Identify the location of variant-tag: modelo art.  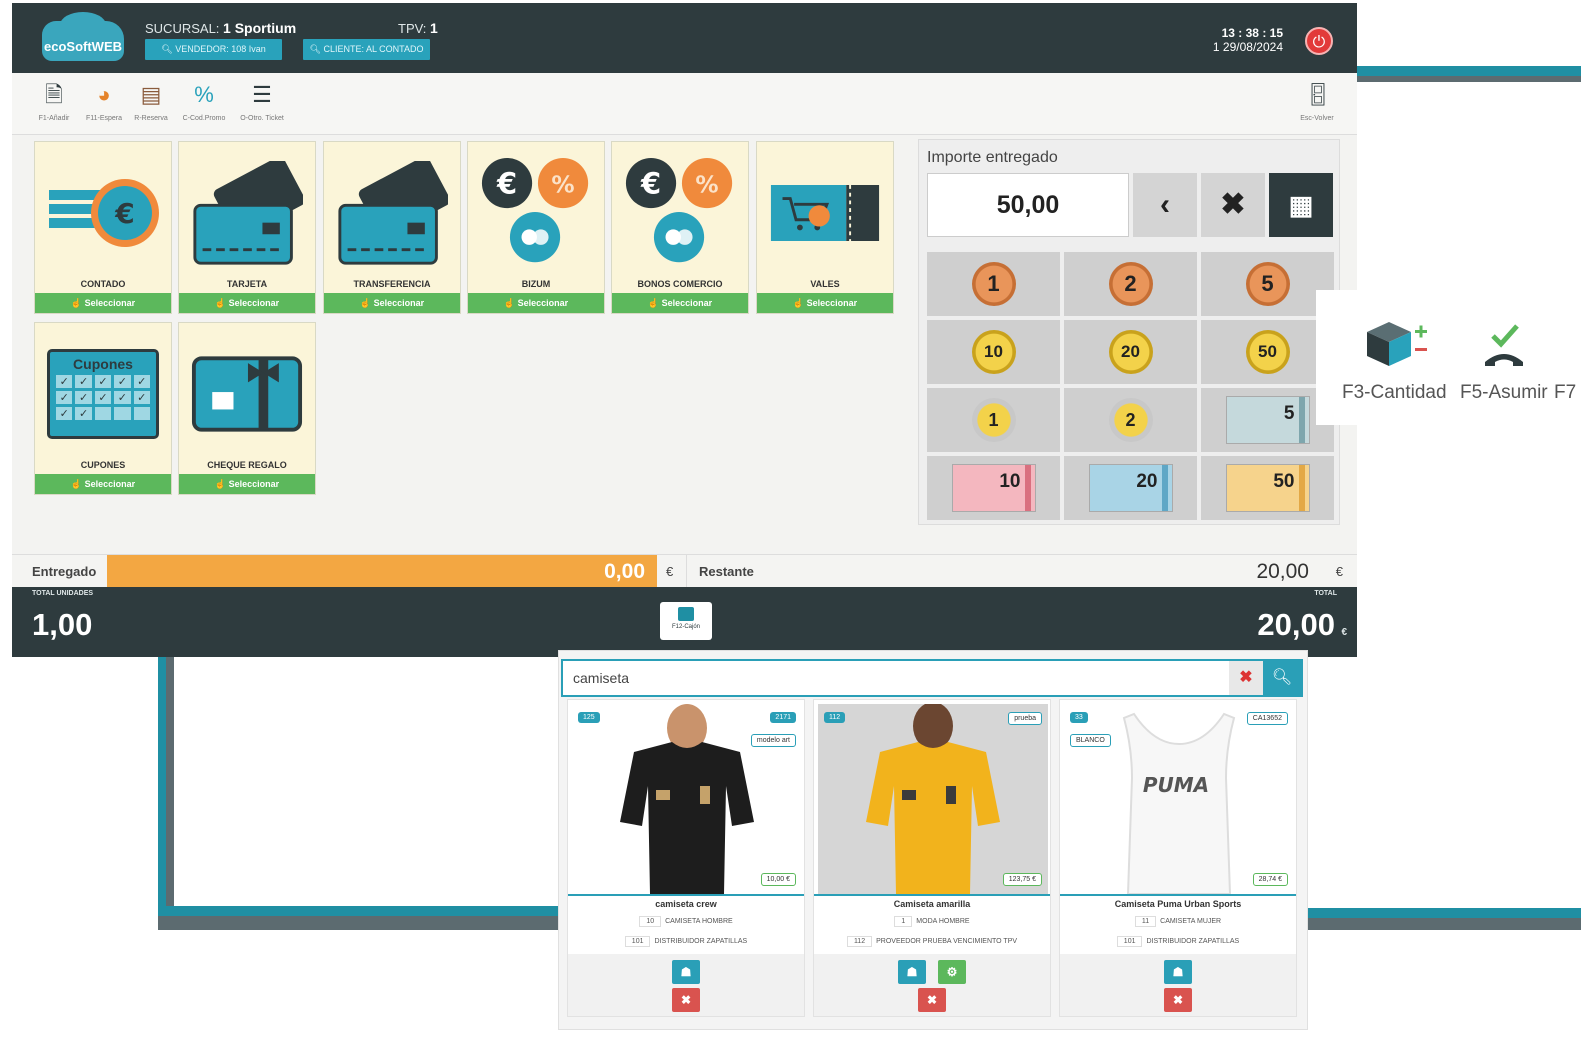
(773, 740).